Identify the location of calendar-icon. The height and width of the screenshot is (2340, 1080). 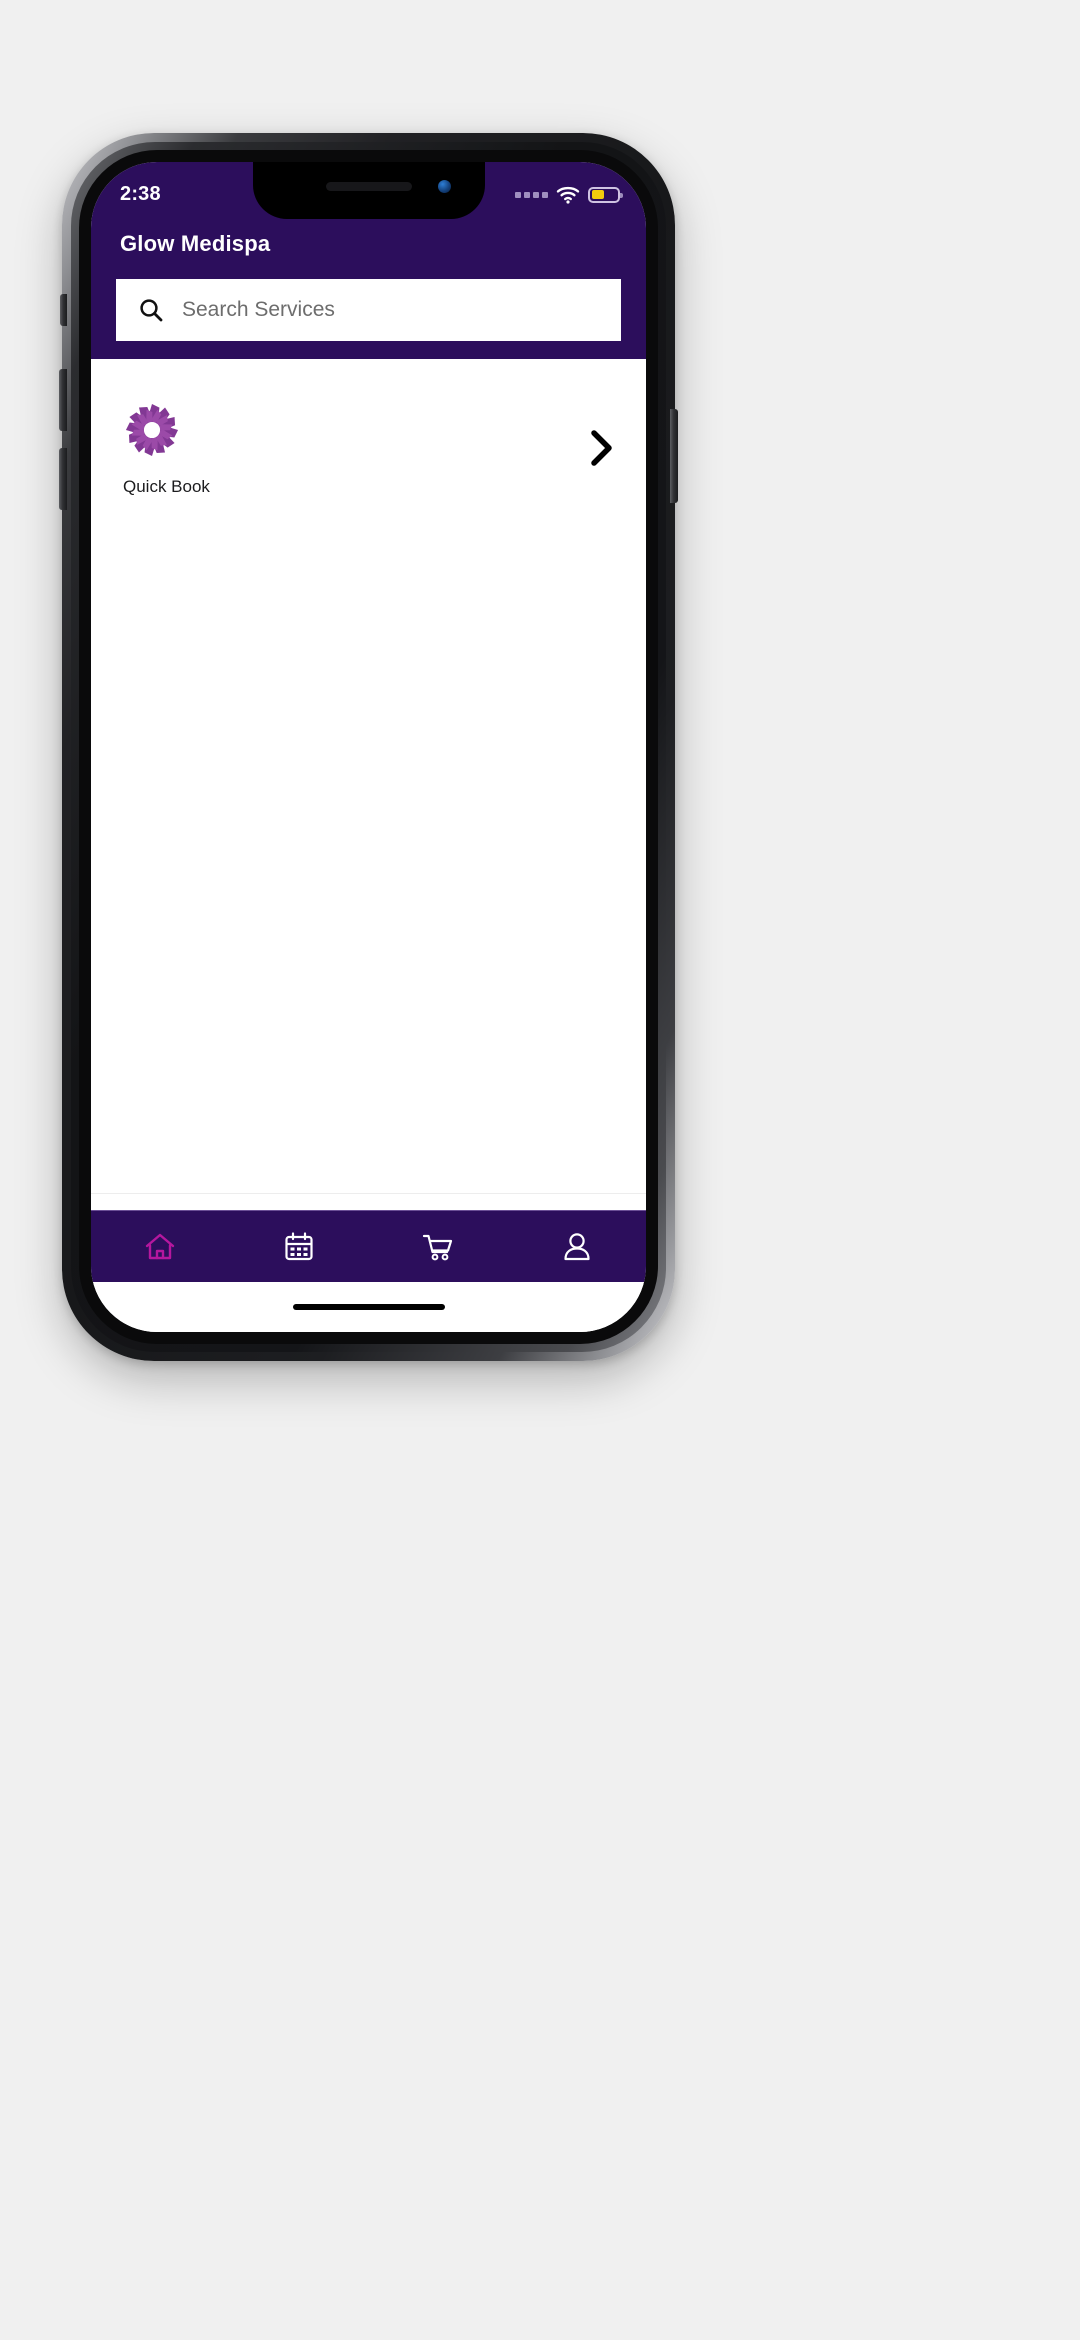
(299, 1245).